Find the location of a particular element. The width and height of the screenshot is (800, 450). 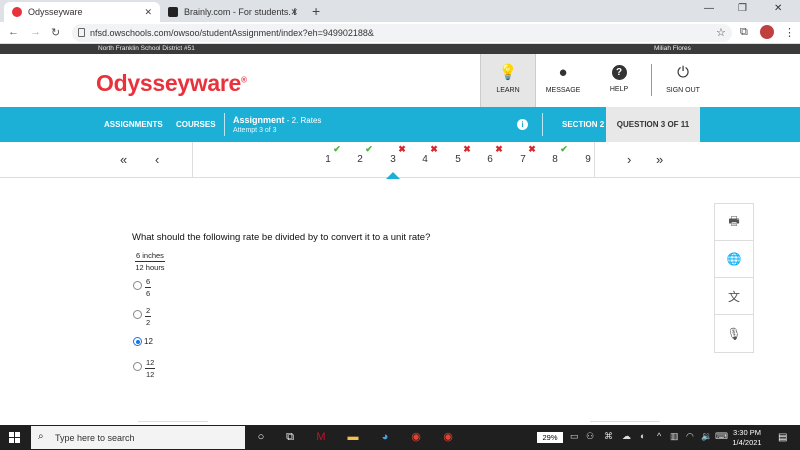

courses-link: COURSES is located at coordinates (196, 124).